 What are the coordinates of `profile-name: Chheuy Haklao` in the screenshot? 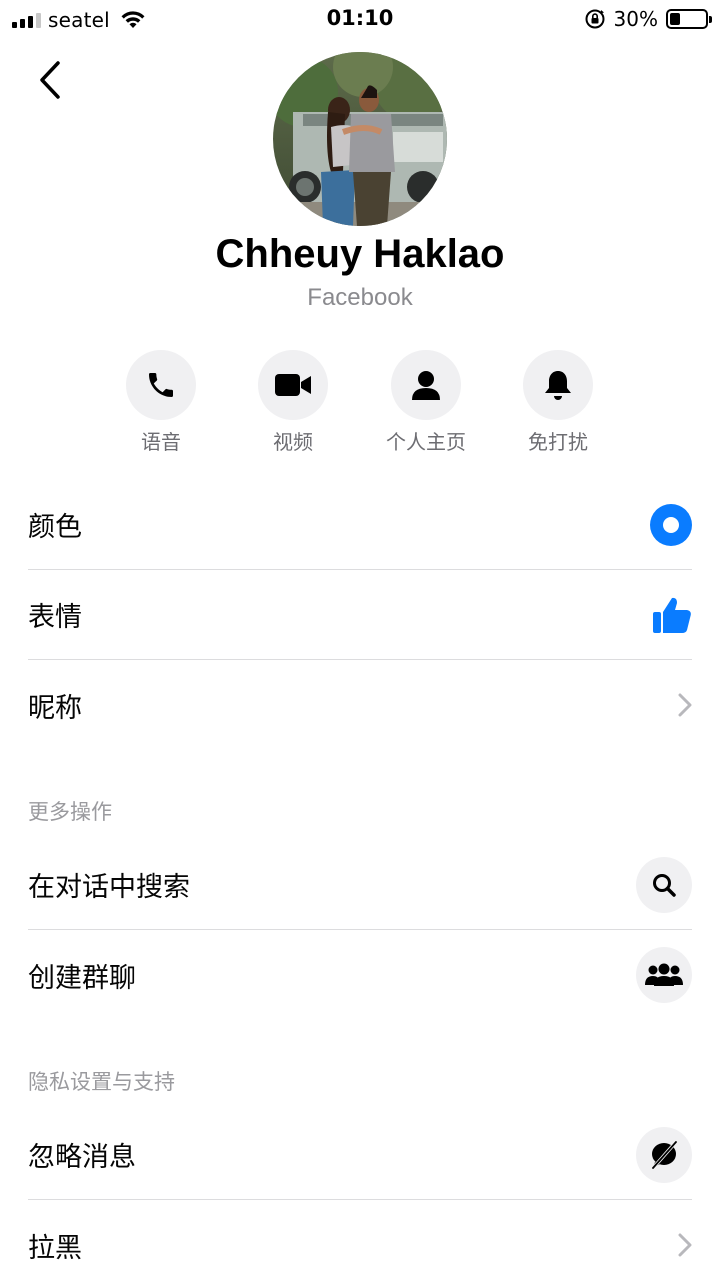 It's located at (360, 254).